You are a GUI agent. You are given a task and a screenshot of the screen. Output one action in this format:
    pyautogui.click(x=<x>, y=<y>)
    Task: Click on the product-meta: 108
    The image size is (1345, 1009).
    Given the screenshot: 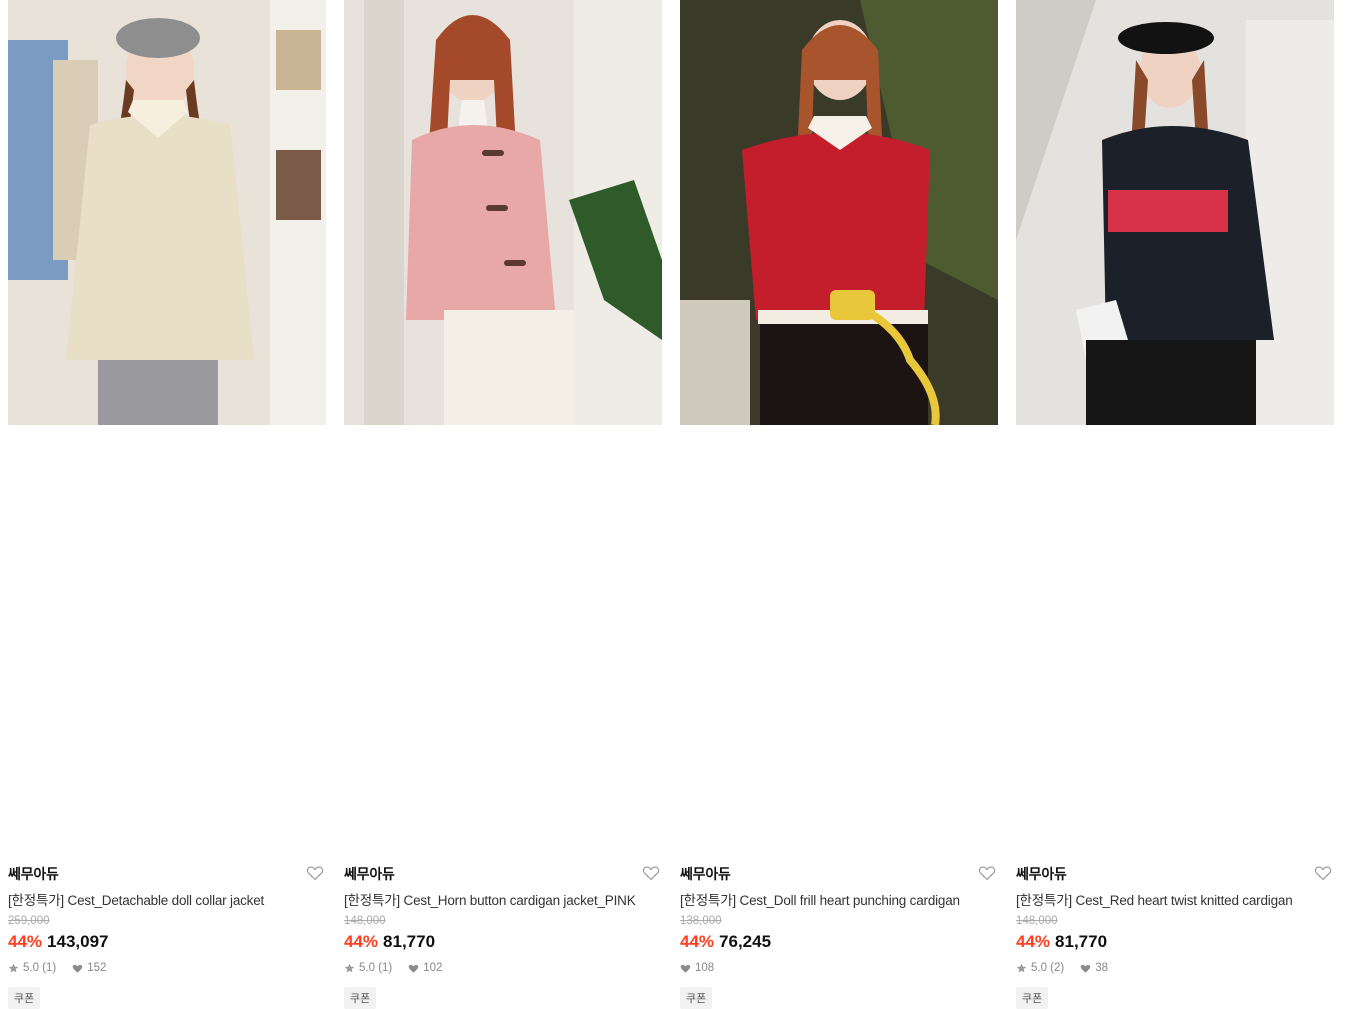 What is the action you would take?
    pyautogui.click(x=697, y=968)
    